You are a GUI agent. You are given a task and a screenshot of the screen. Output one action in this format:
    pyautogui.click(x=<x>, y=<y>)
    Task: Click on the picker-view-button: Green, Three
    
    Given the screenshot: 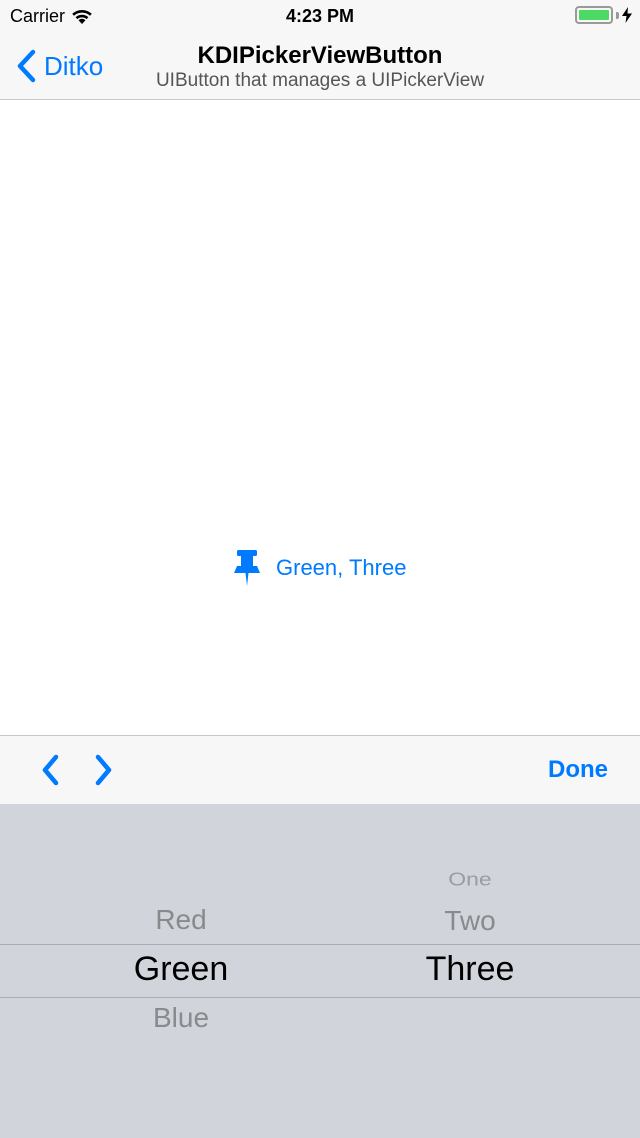 What is the action you would take?
    pyautogui.click(x=318, y=568)
    